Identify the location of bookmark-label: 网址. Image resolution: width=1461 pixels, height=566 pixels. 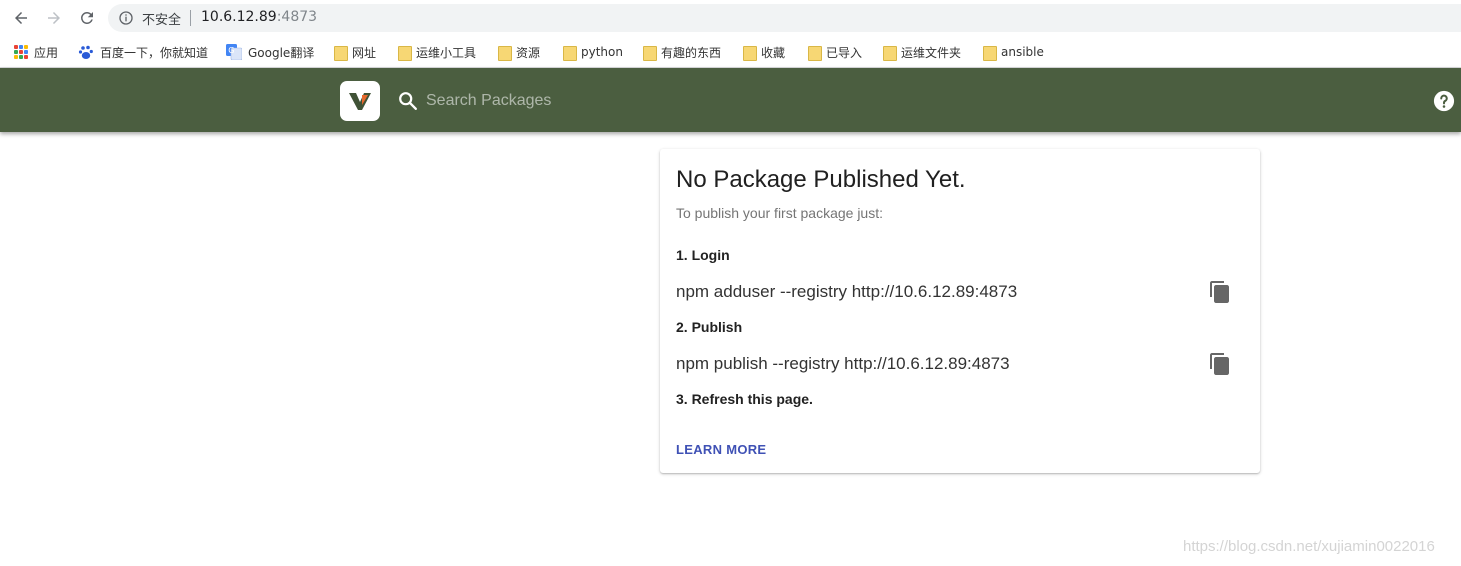
(364, 52).